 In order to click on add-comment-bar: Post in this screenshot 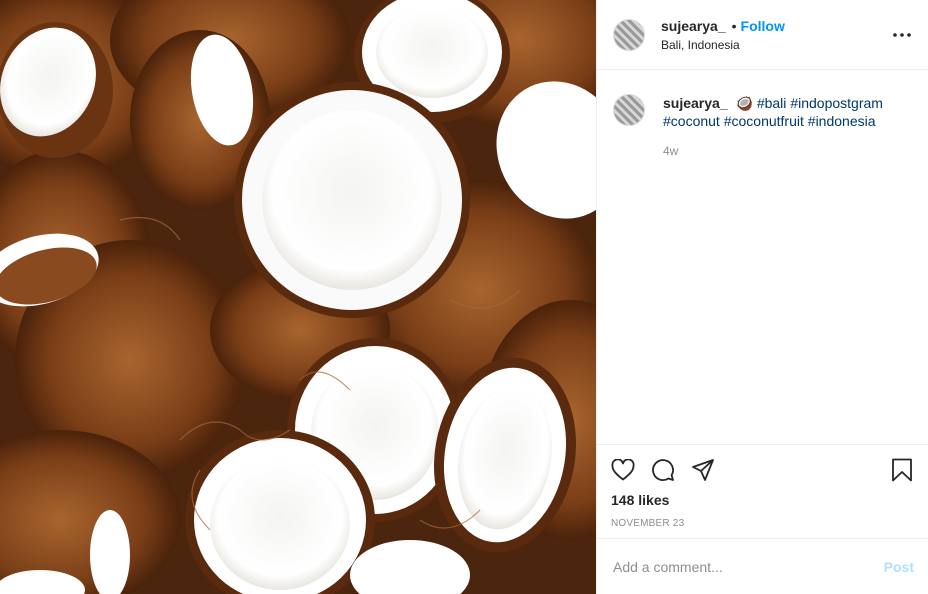, I will do `click(762, 566)`.